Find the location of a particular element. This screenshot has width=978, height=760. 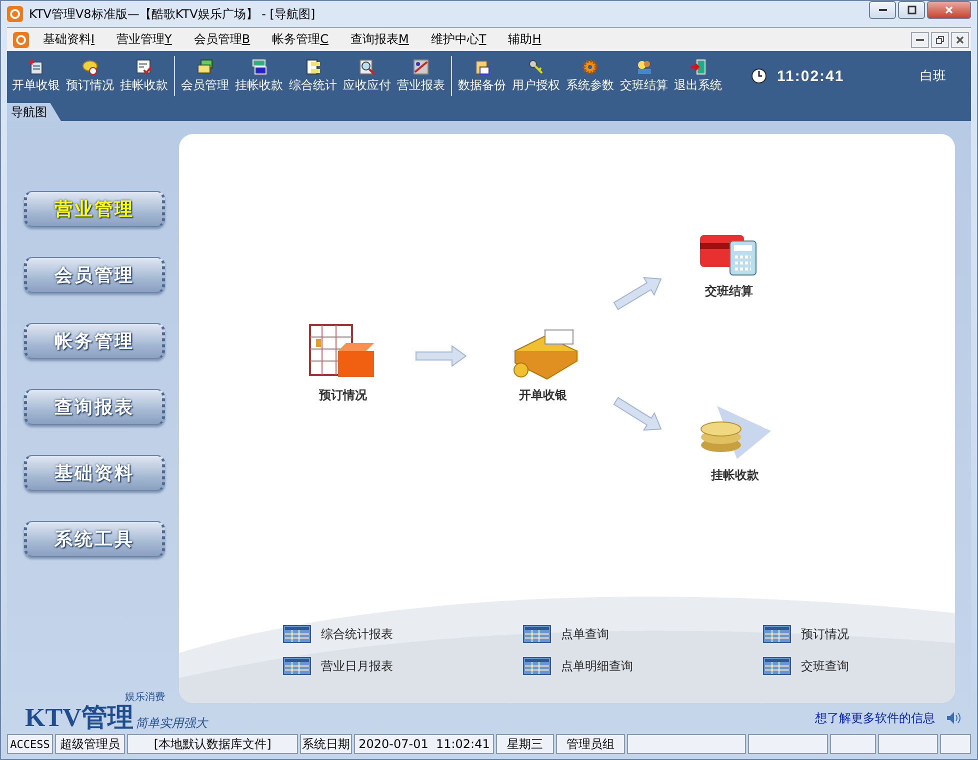

logo-tagline: 娱乐消费 is located at coordinates (145, 697).